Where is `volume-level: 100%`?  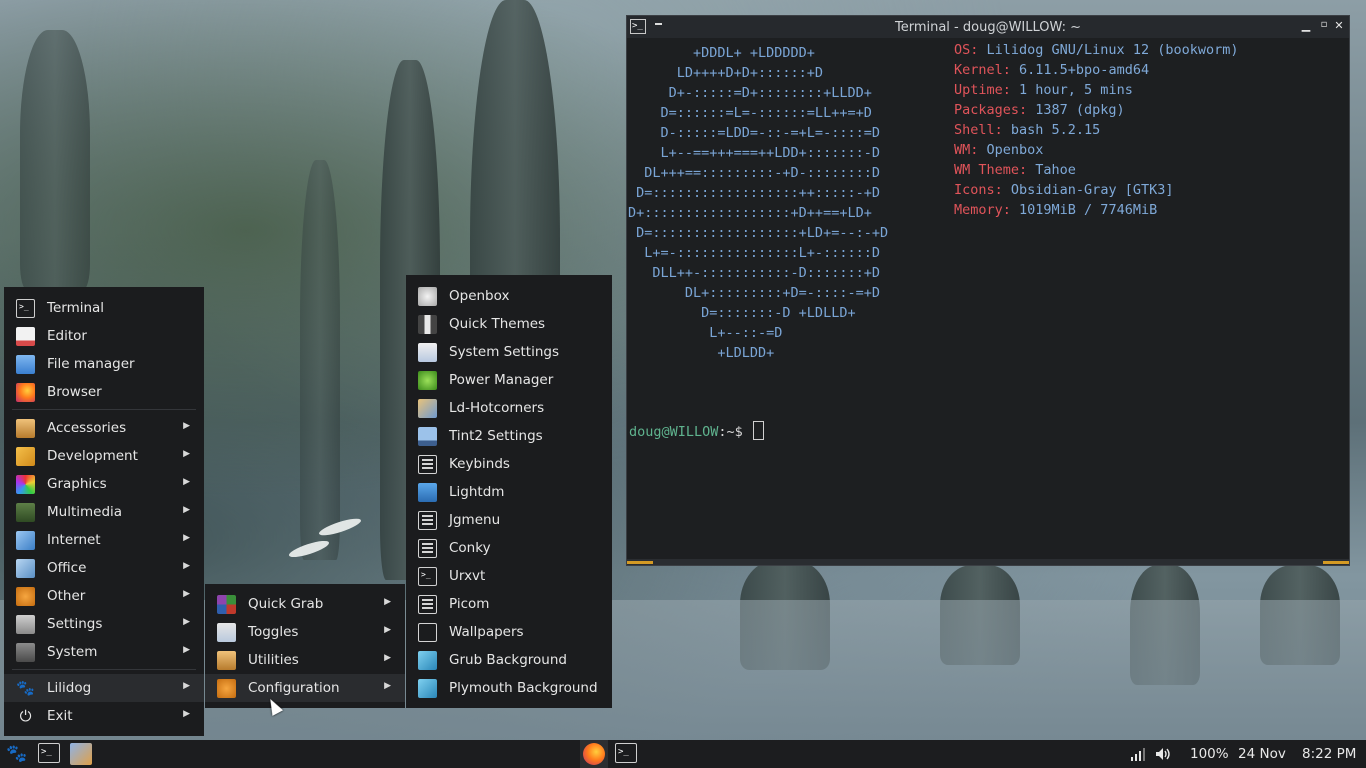 volume-level: 100% is located at coordinates (1209, 754).